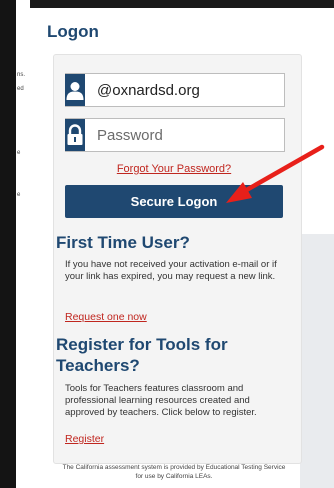 The image size is (334, 488). I want to click on request-link: Request one now, so click(106, 317).